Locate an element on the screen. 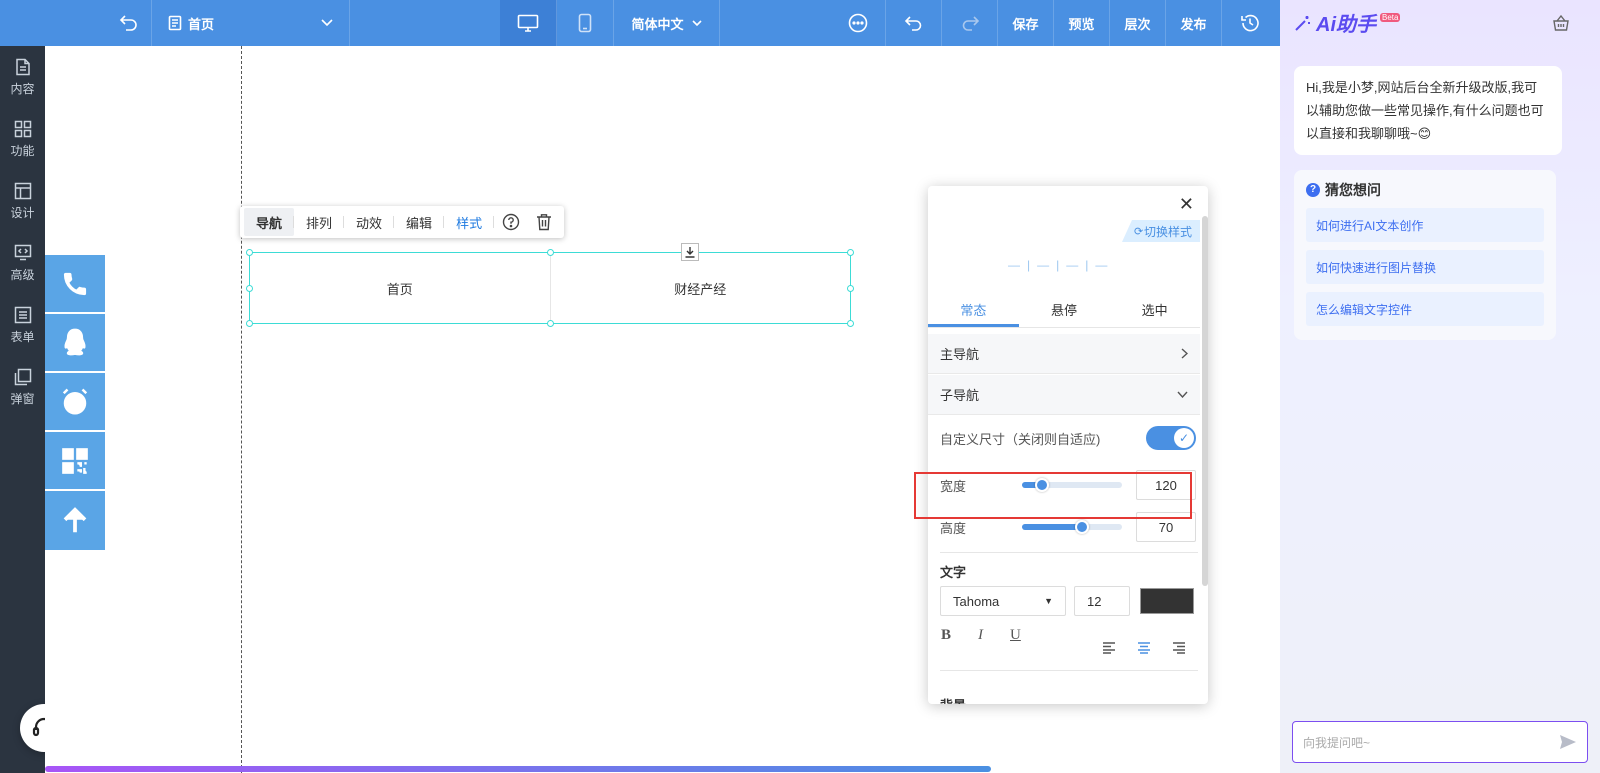  history-icon is located at coordinates (1250, 23).